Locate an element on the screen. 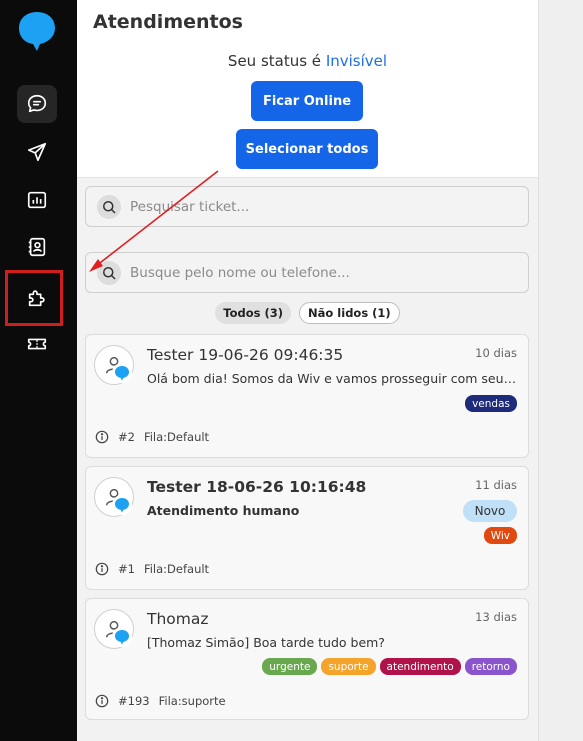 Image resolution: width=583 pixels, height=741 pixels. dashboard-icon is located at coordinates (37, 200).